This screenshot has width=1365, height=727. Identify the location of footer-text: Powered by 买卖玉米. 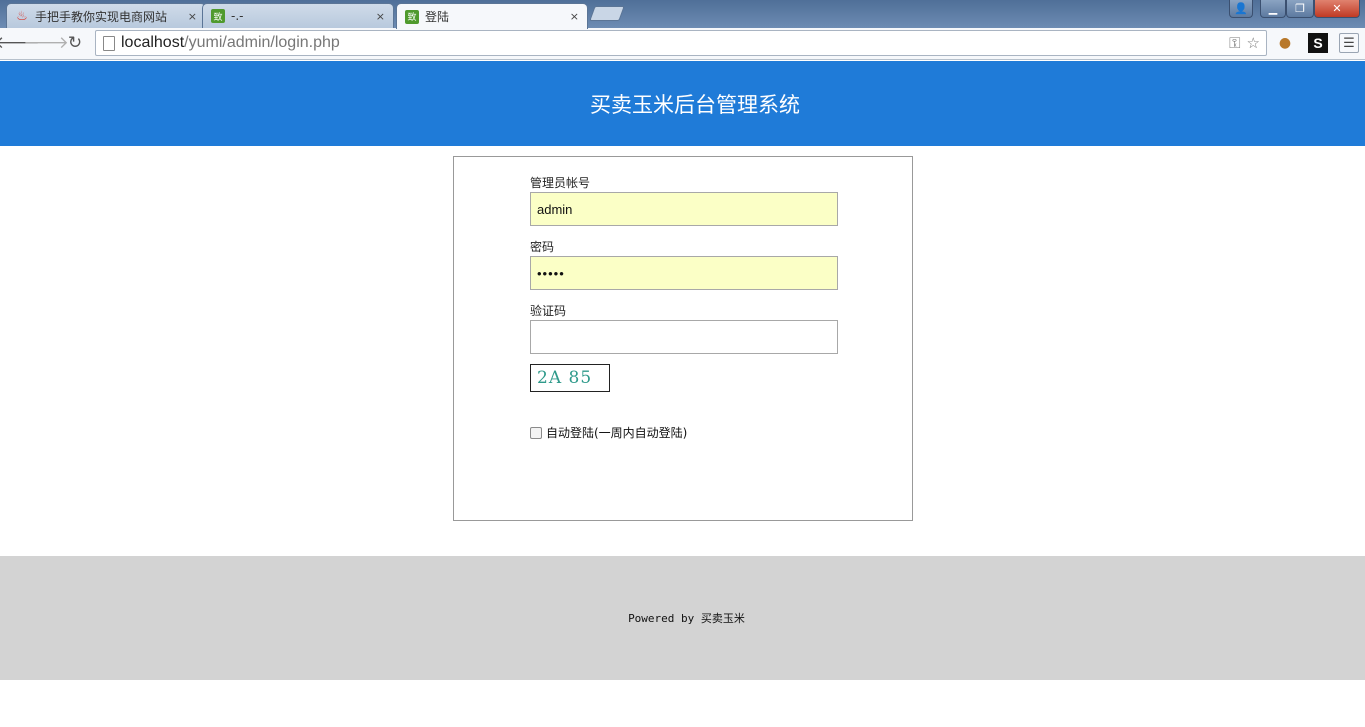
(686, 618).